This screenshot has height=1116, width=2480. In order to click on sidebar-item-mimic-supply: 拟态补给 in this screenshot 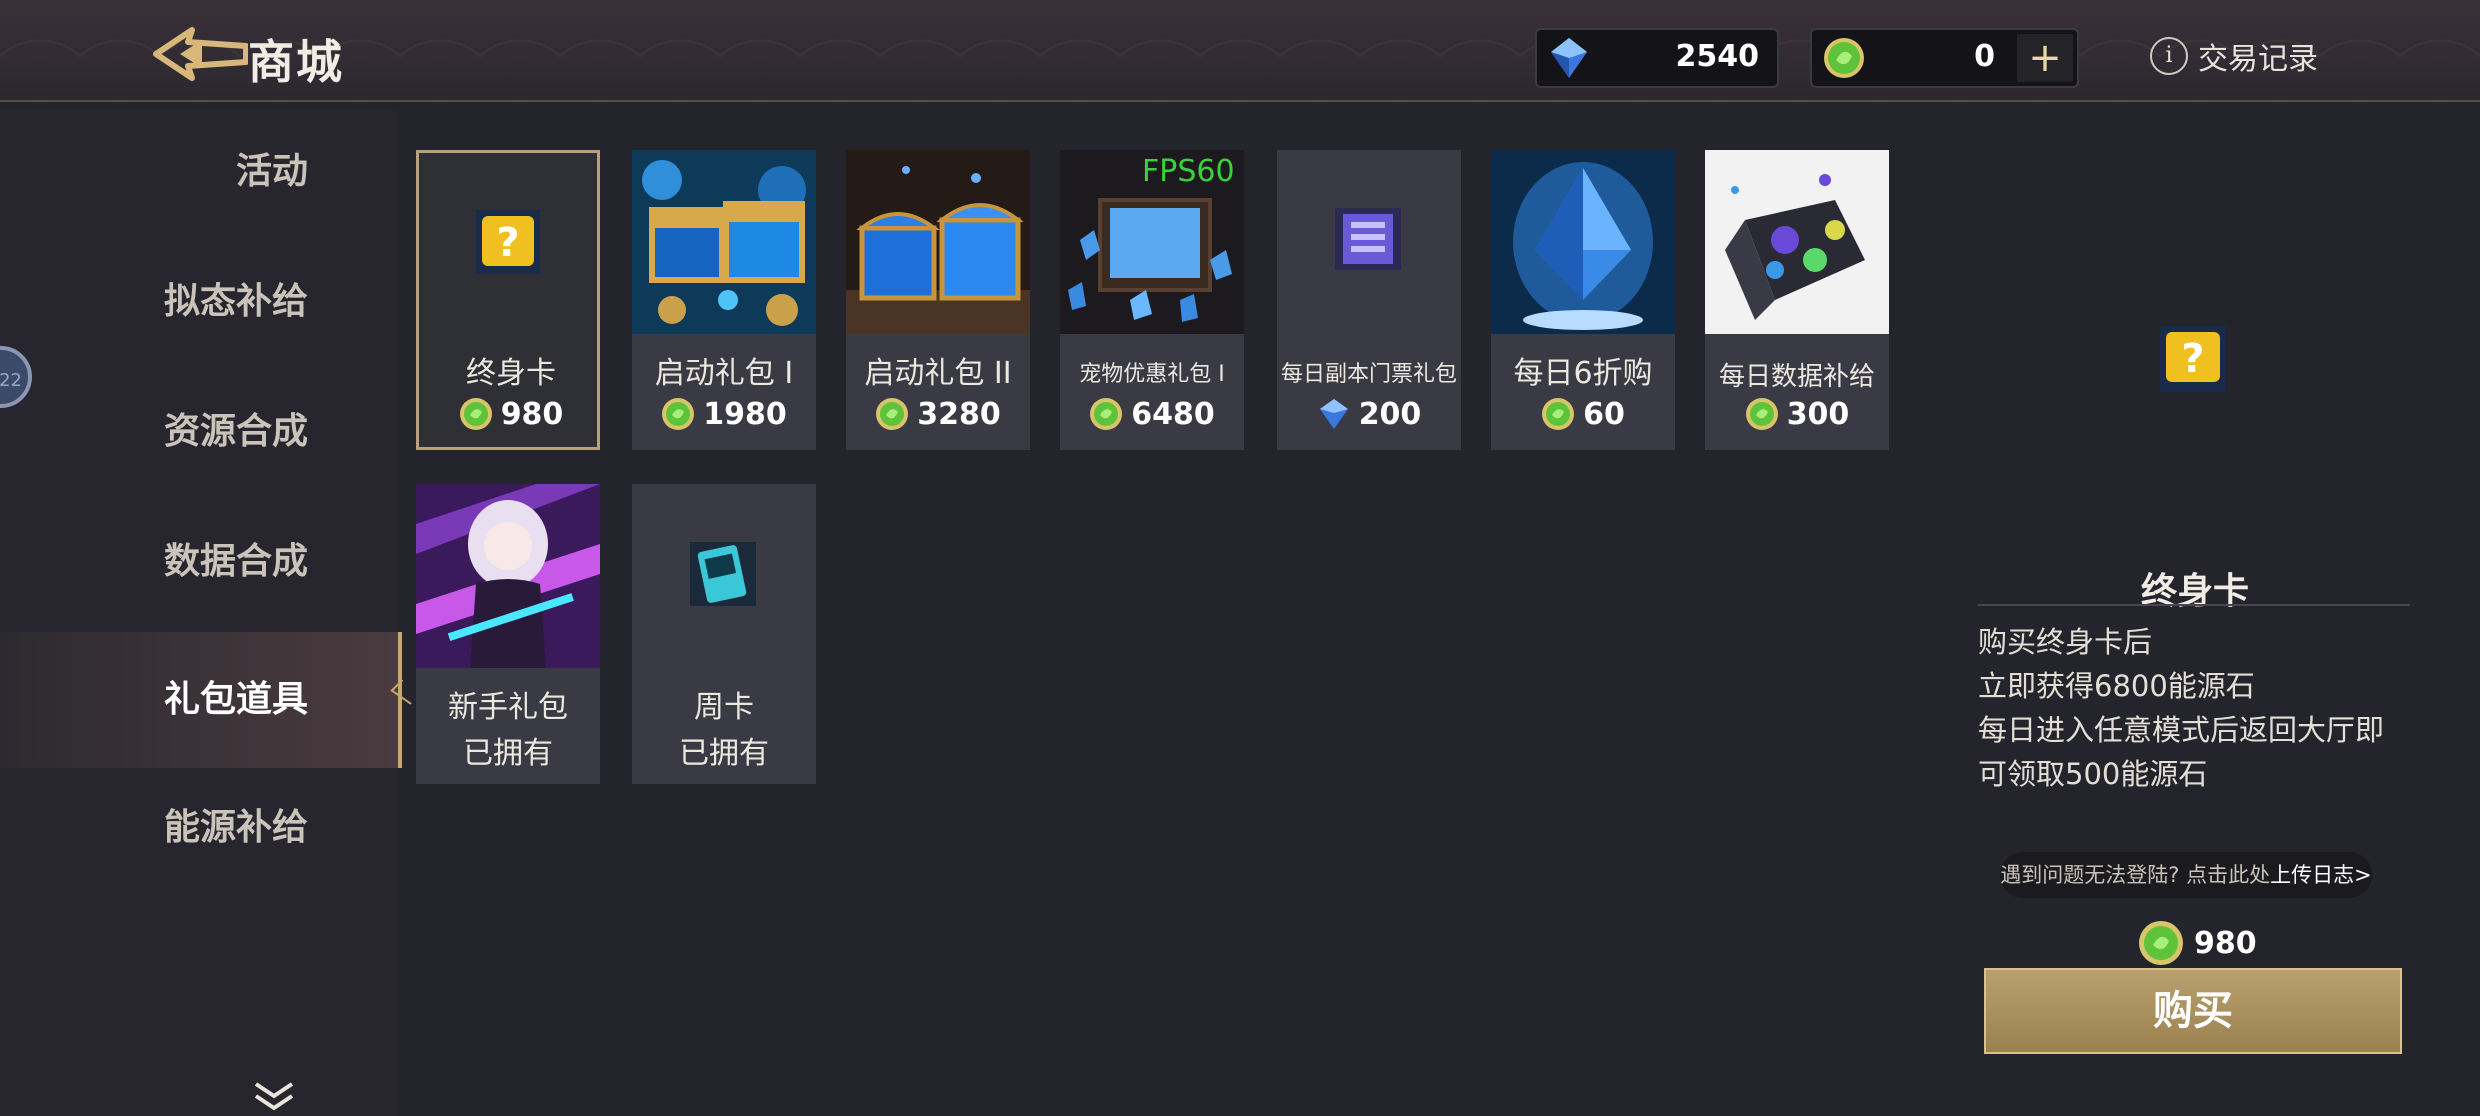, I will do `click(199, 302)`.